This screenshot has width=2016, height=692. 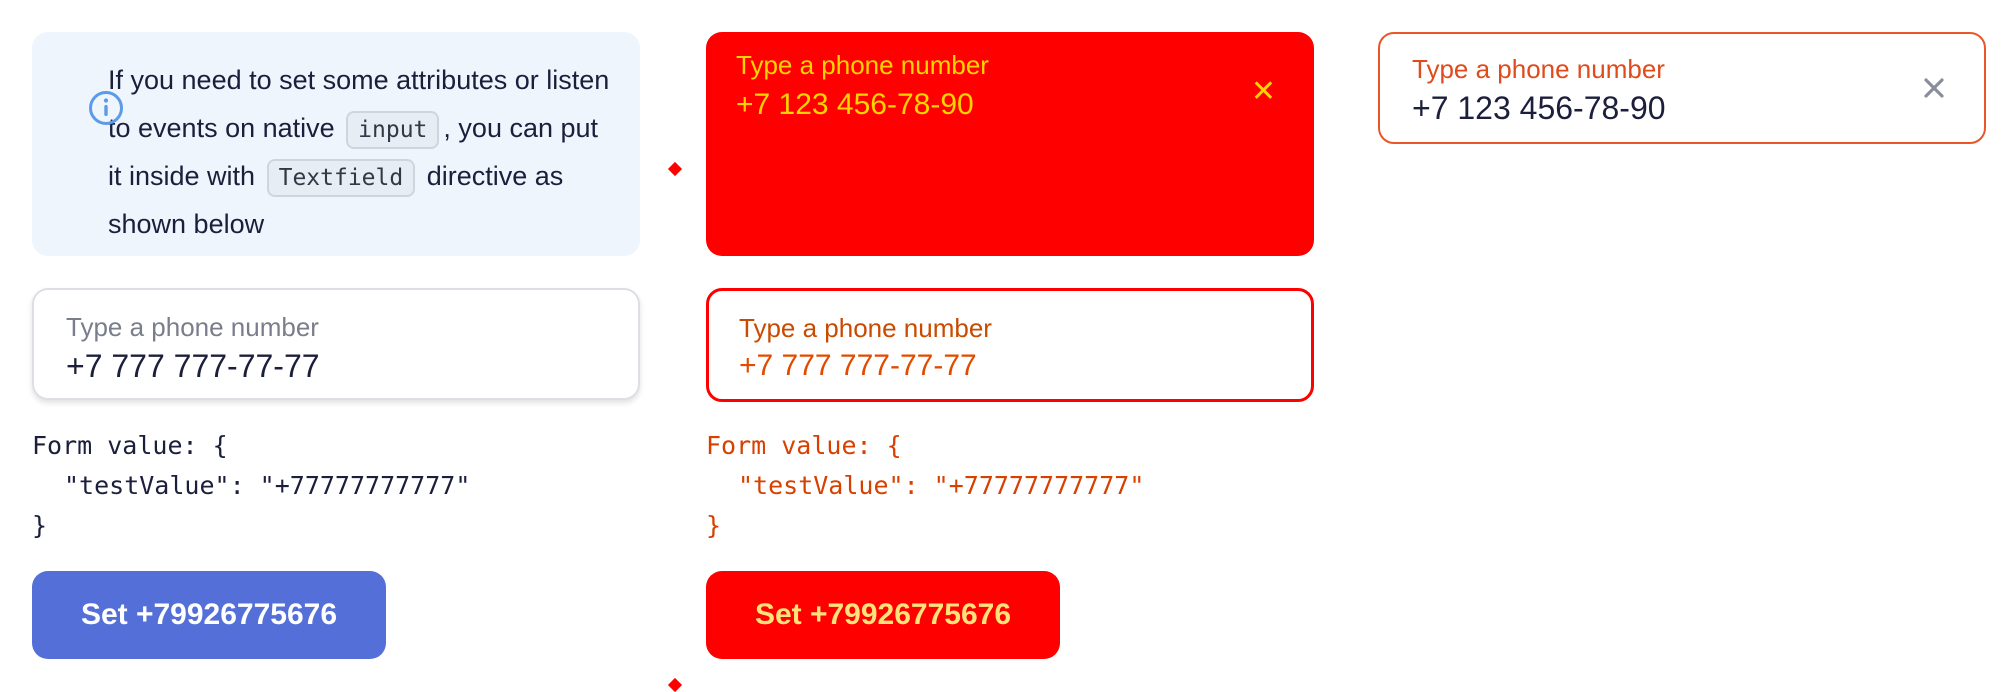 I want to click on ghost-field-value: +7 123 456-78-90, so click(x=855, y=104).